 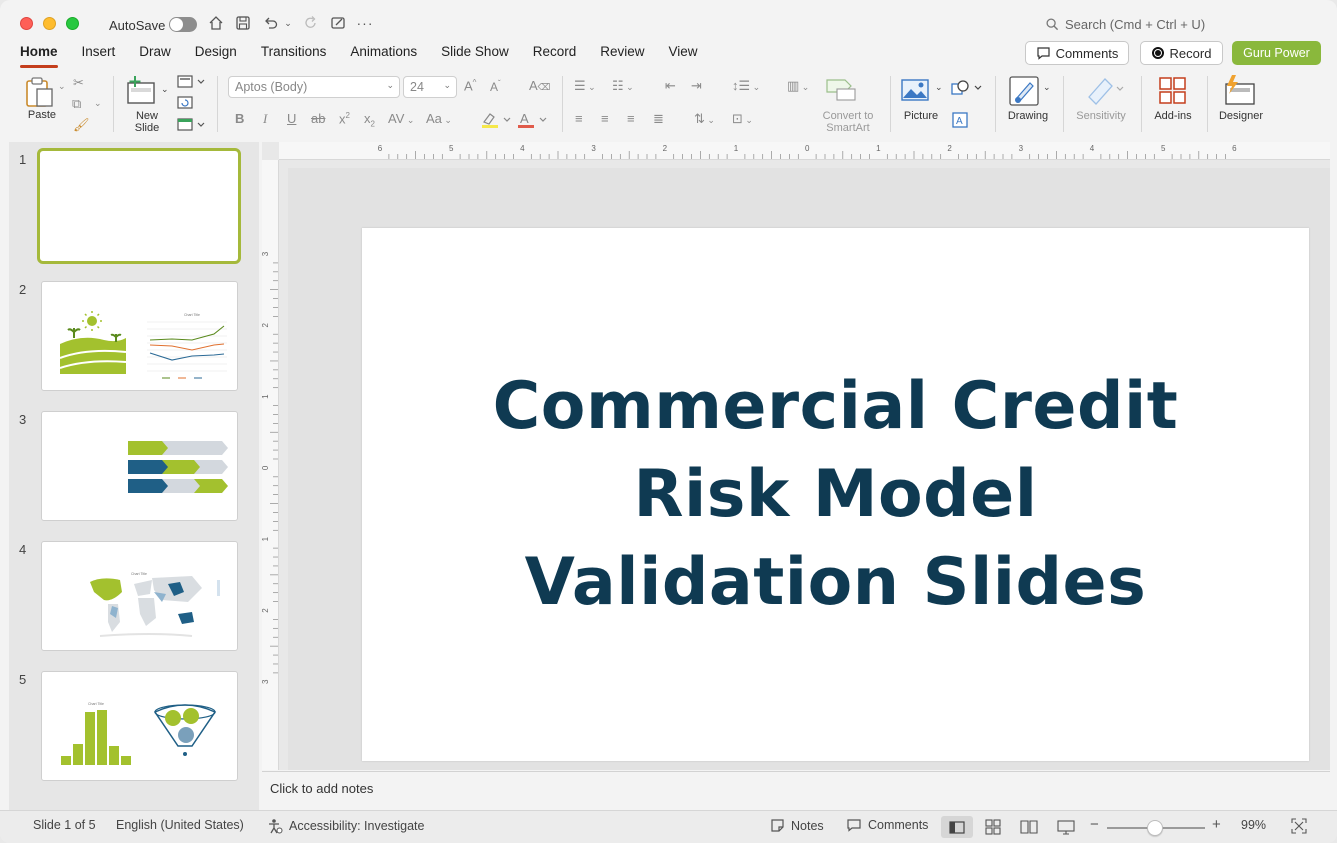 I want to click on highlight-color-button, so click(x=497, y=121).